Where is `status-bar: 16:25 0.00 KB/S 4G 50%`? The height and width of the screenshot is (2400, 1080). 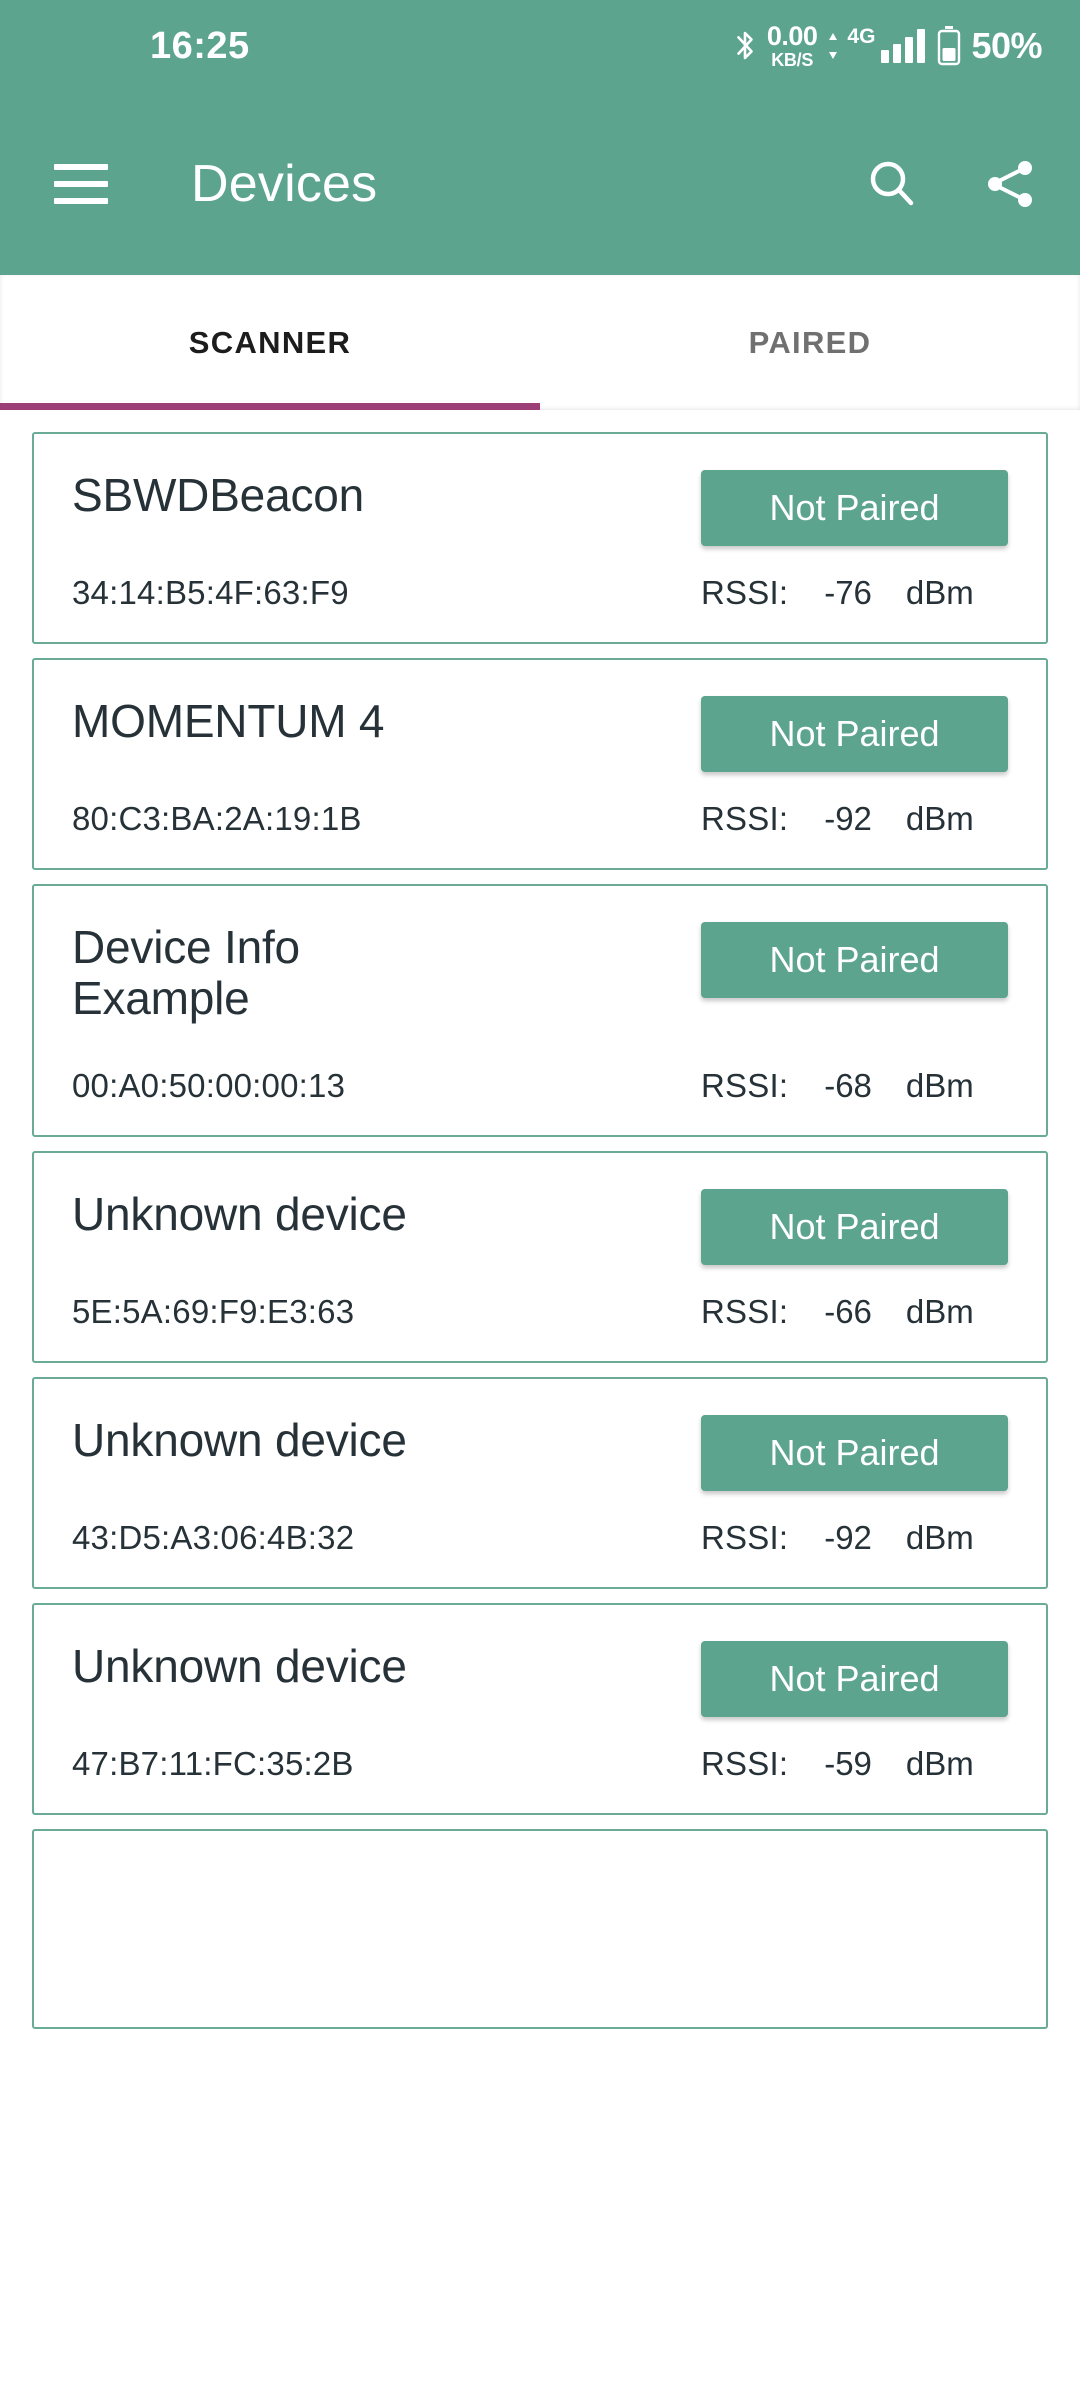
status-bar: 16:25 0.00 KB/S 4G 50% is located at coordinates (540, 46).